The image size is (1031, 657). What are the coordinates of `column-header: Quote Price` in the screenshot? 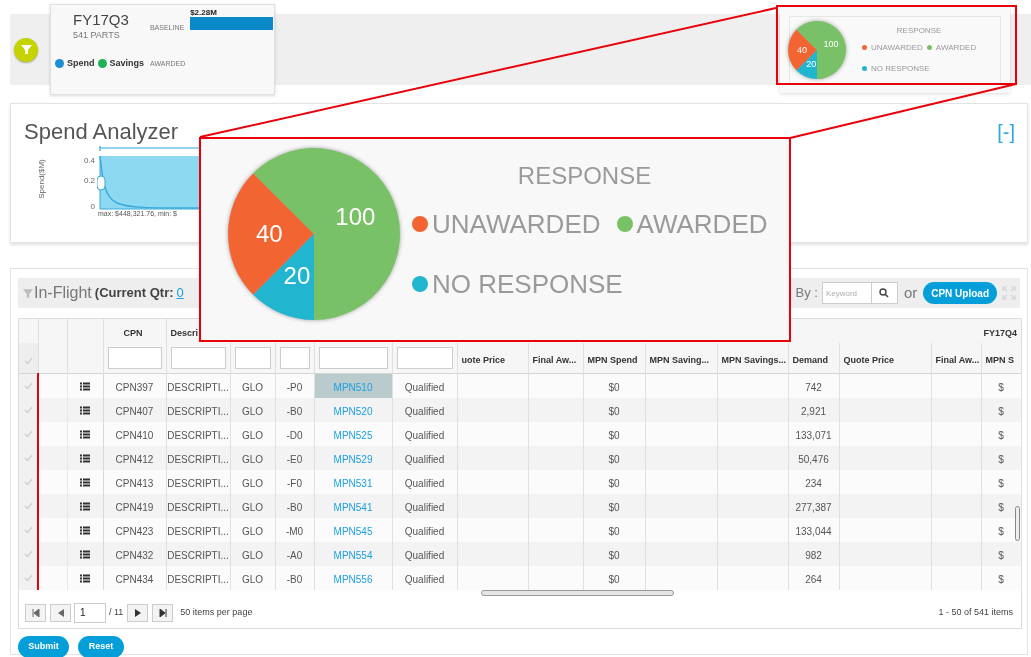 It's located at (869, 359).